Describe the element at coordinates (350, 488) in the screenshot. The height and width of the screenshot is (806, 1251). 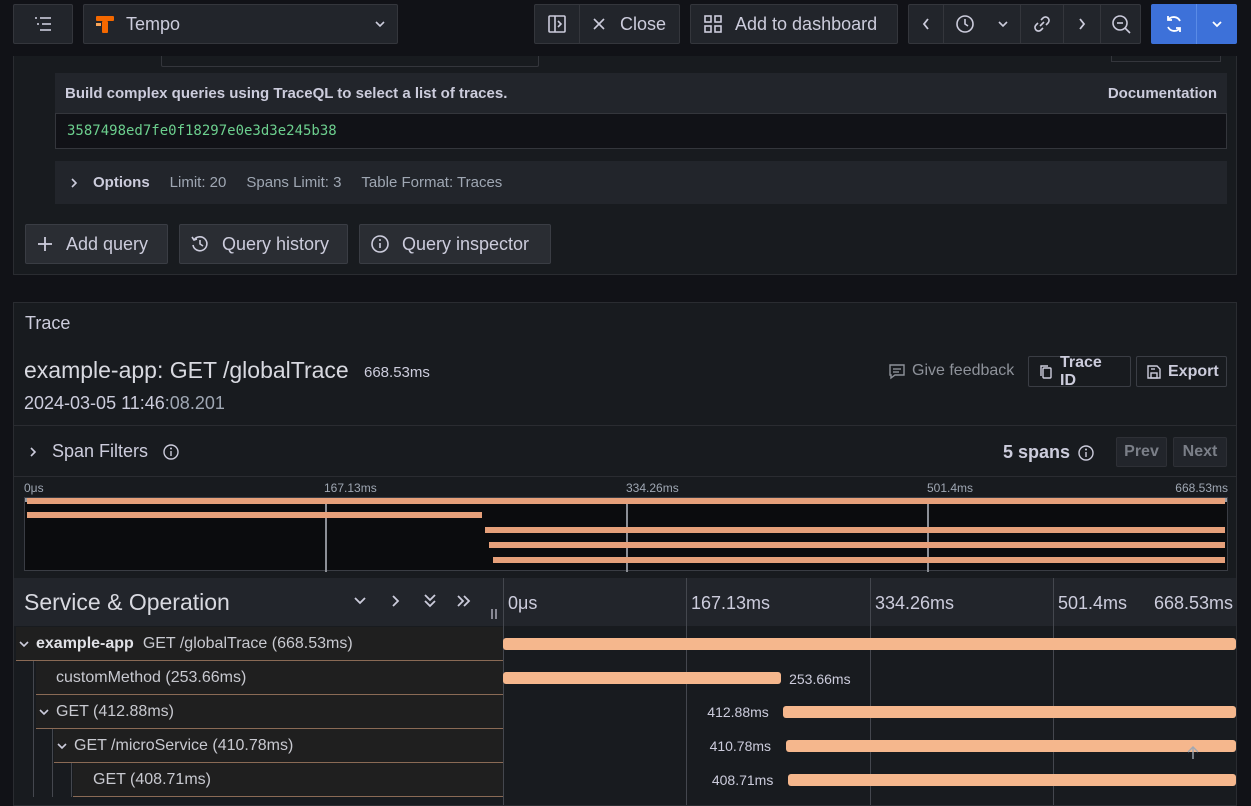
I see `minimap-tick: 167.13ms` at that location.